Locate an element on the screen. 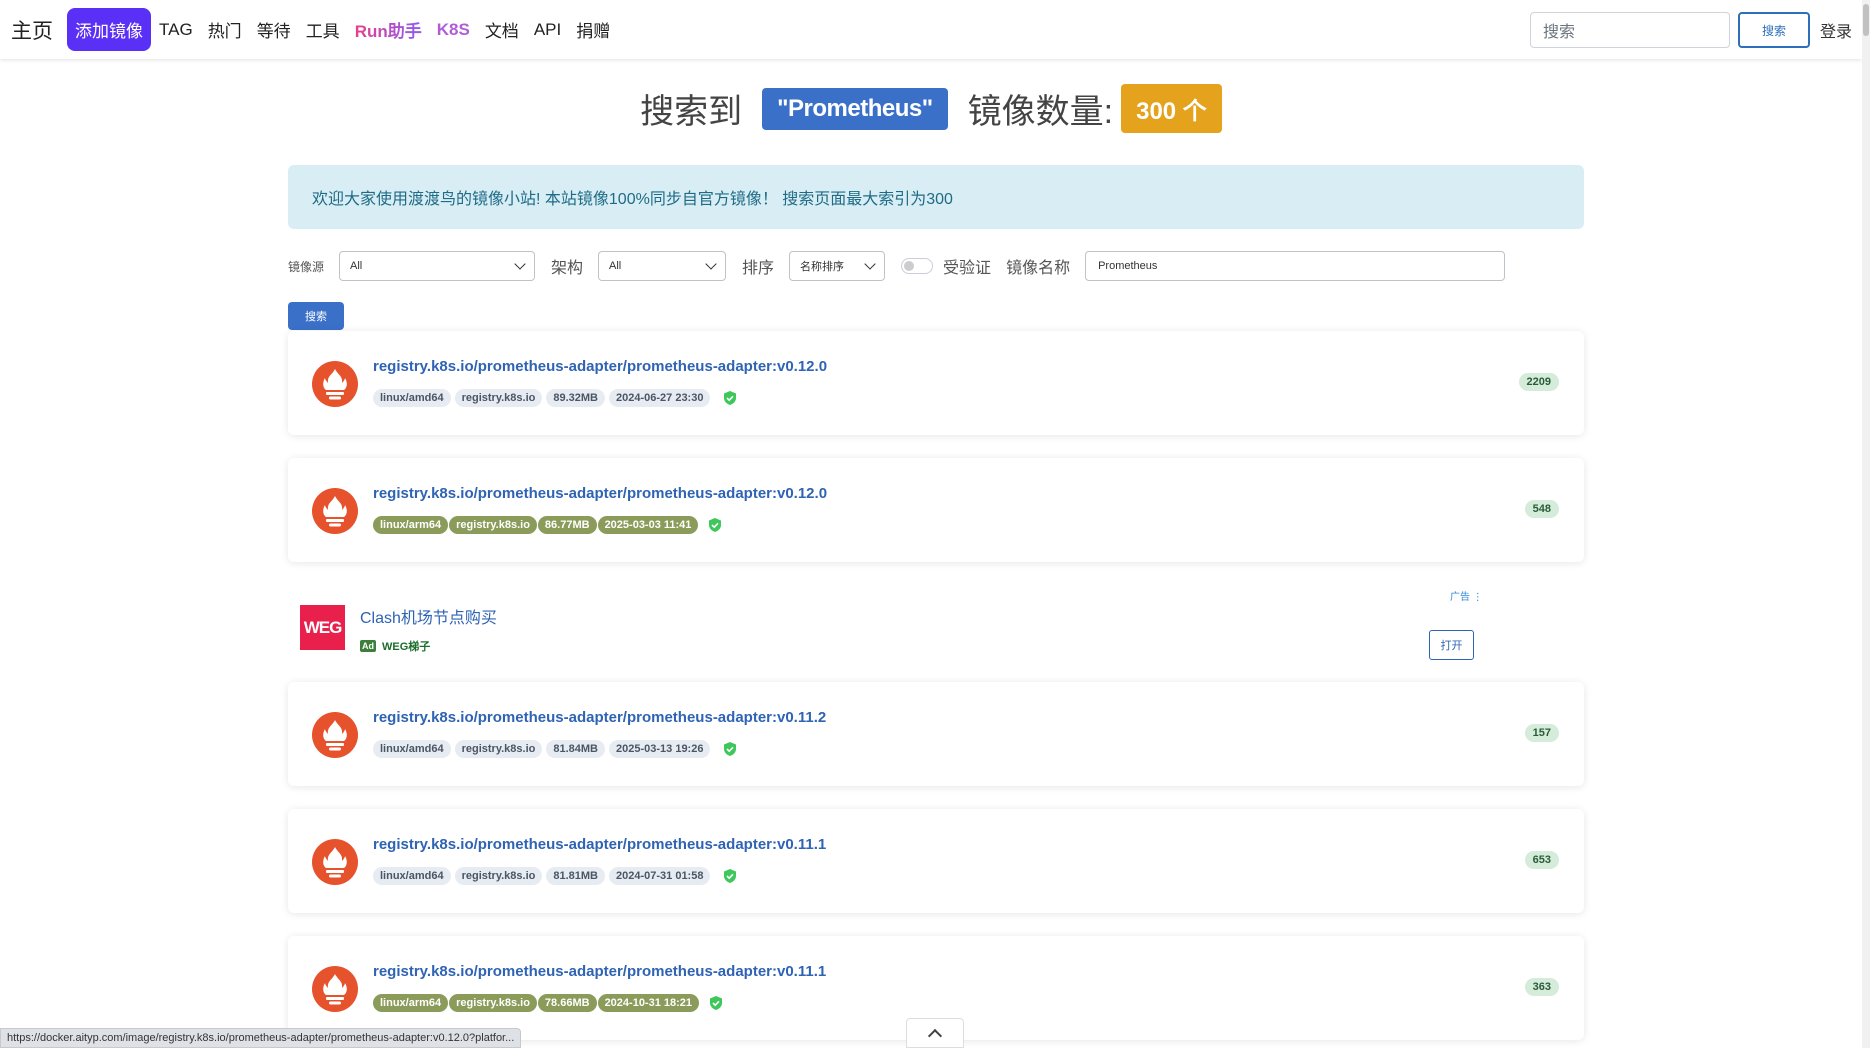 This screenshot has height=1048, width=1870. nav-waiting: 等待 is located at coordinates (274, 29).